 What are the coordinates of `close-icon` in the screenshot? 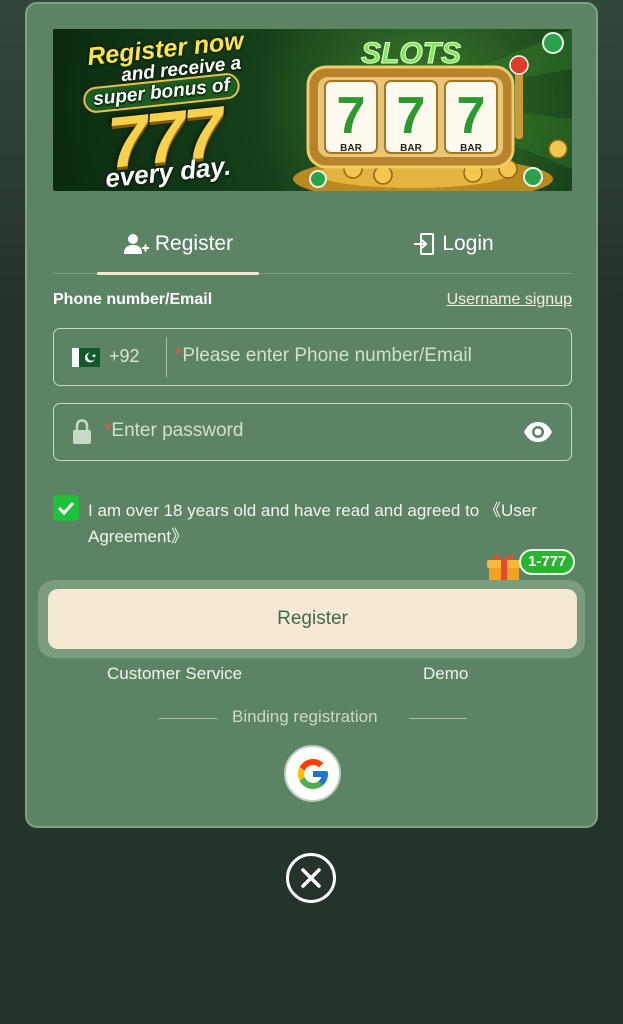 It's located at (311, 878).